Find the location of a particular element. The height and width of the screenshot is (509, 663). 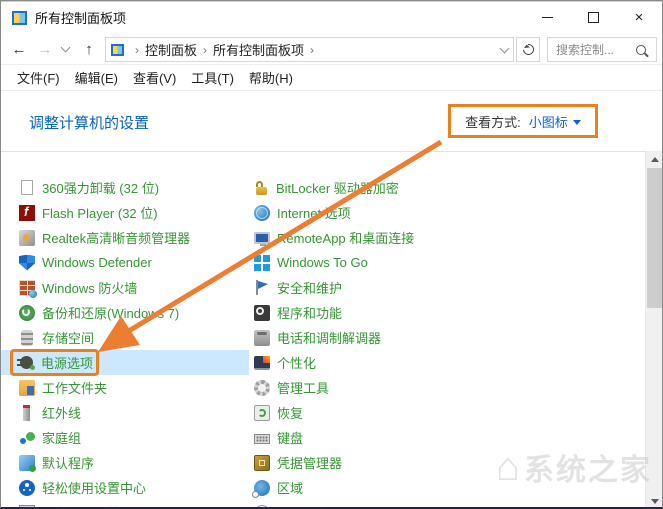

control-panel-item: 日期和时间 is located at coordinates (448, 503).